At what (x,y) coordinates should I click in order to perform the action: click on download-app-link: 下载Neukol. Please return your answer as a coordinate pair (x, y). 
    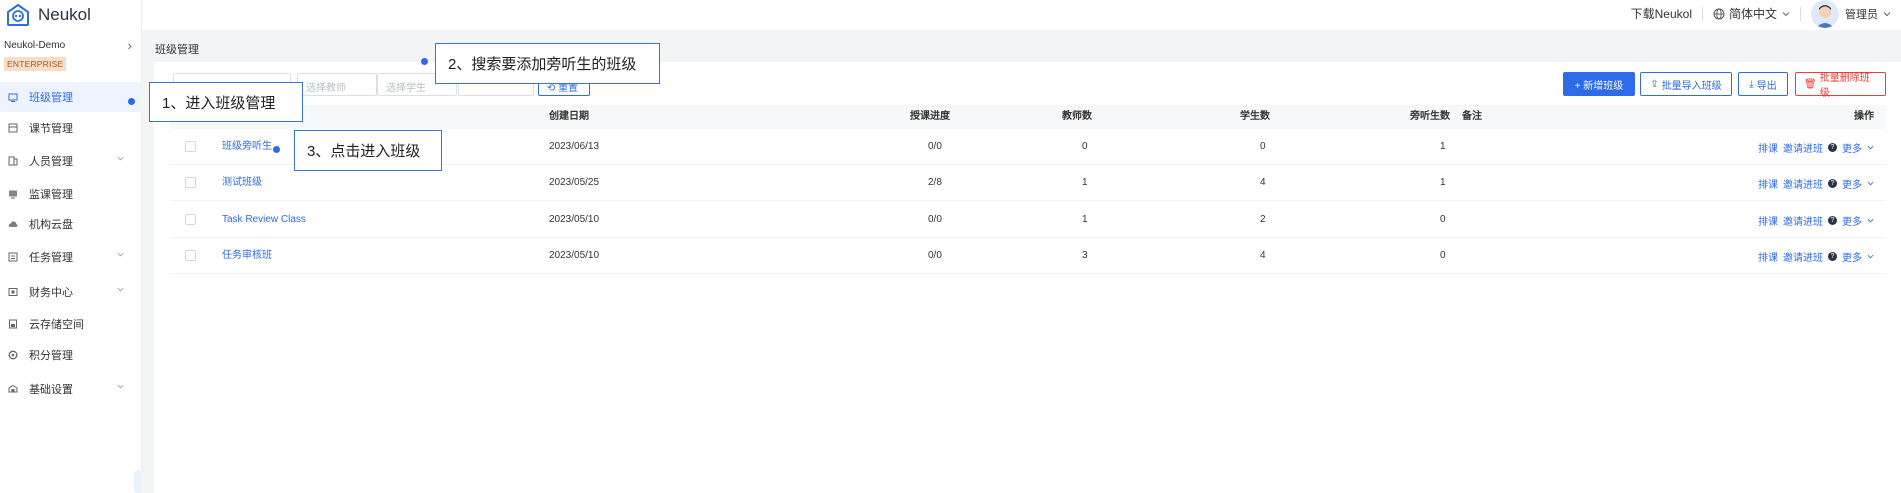
    Looking at the image, I should click on (1661, 13).